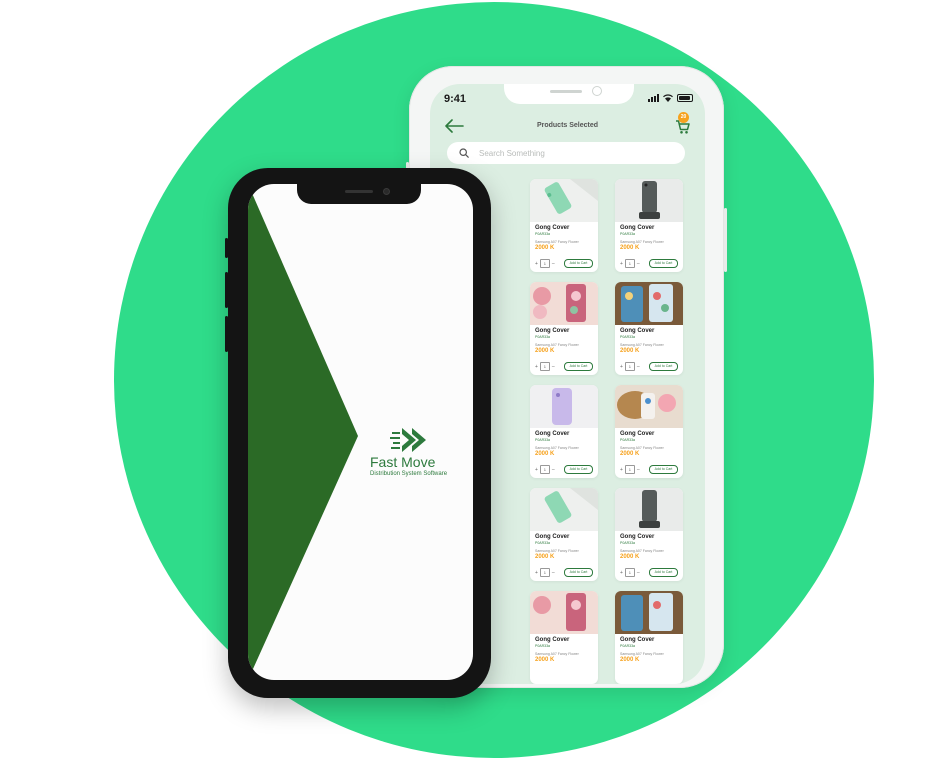  Describe the element at coordinates (403, 462) in the screenshot. I see `brand-name: Fast Move` at that location.